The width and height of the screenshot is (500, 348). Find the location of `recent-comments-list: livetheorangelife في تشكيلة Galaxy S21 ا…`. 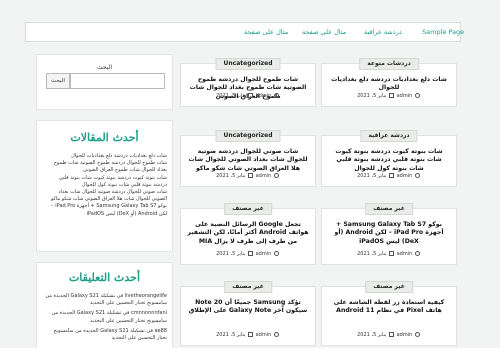

recent-comments-list: livetheorangelife في تشكيلة Galaxy S21 ا… is located at coordinates (106, 317).